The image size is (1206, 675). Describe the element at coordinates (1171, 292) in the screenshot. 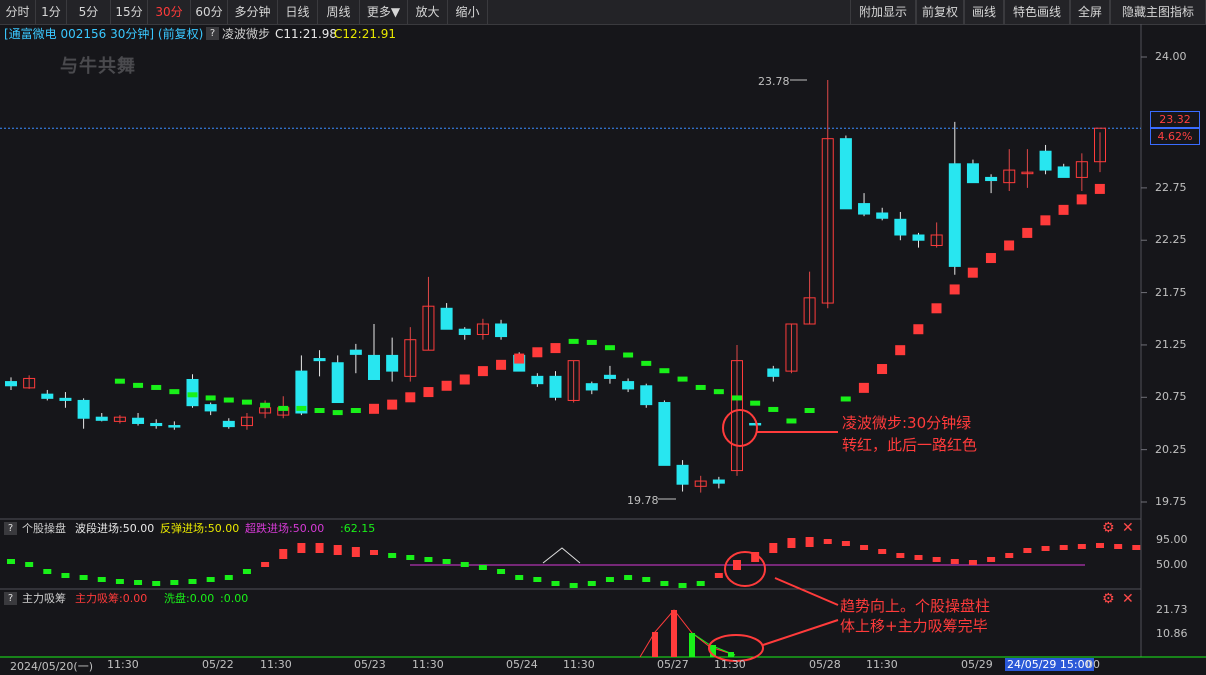

I see `price-axis-label-4: 21.75` at that location.